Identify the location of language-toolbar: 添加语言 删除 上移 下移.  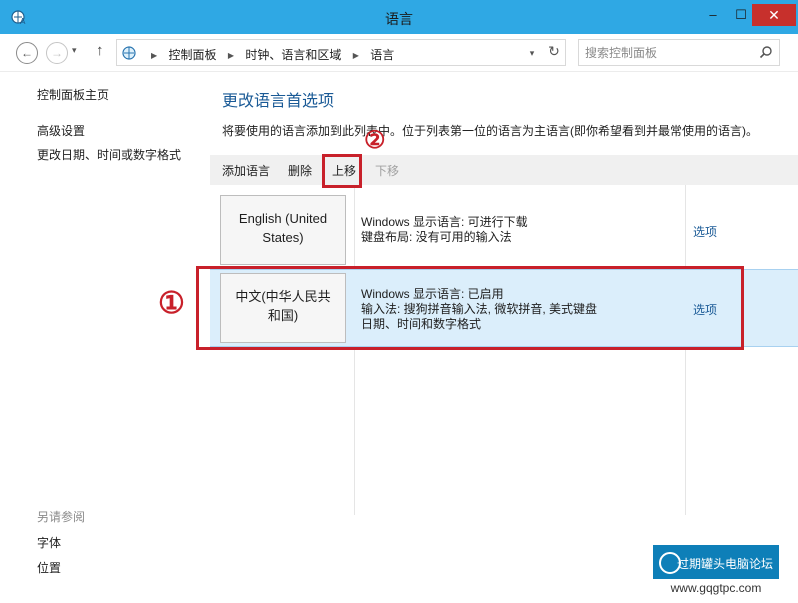
(504, 170).